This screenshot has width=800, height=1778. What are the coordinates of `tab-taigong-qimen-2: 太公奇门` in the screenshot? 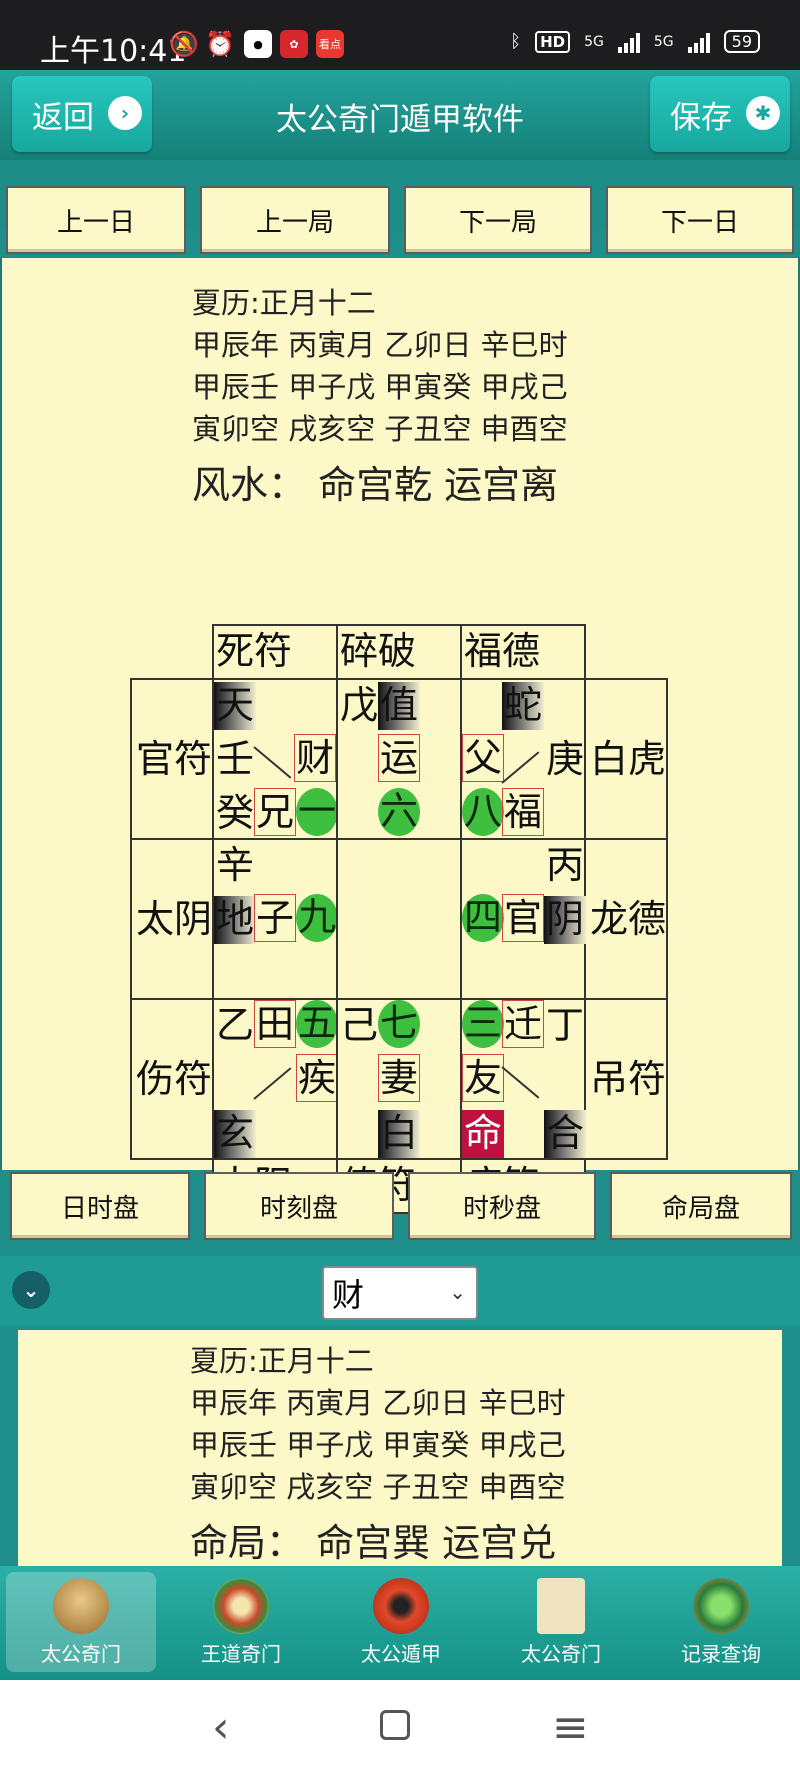 It's located at (561, 1622).